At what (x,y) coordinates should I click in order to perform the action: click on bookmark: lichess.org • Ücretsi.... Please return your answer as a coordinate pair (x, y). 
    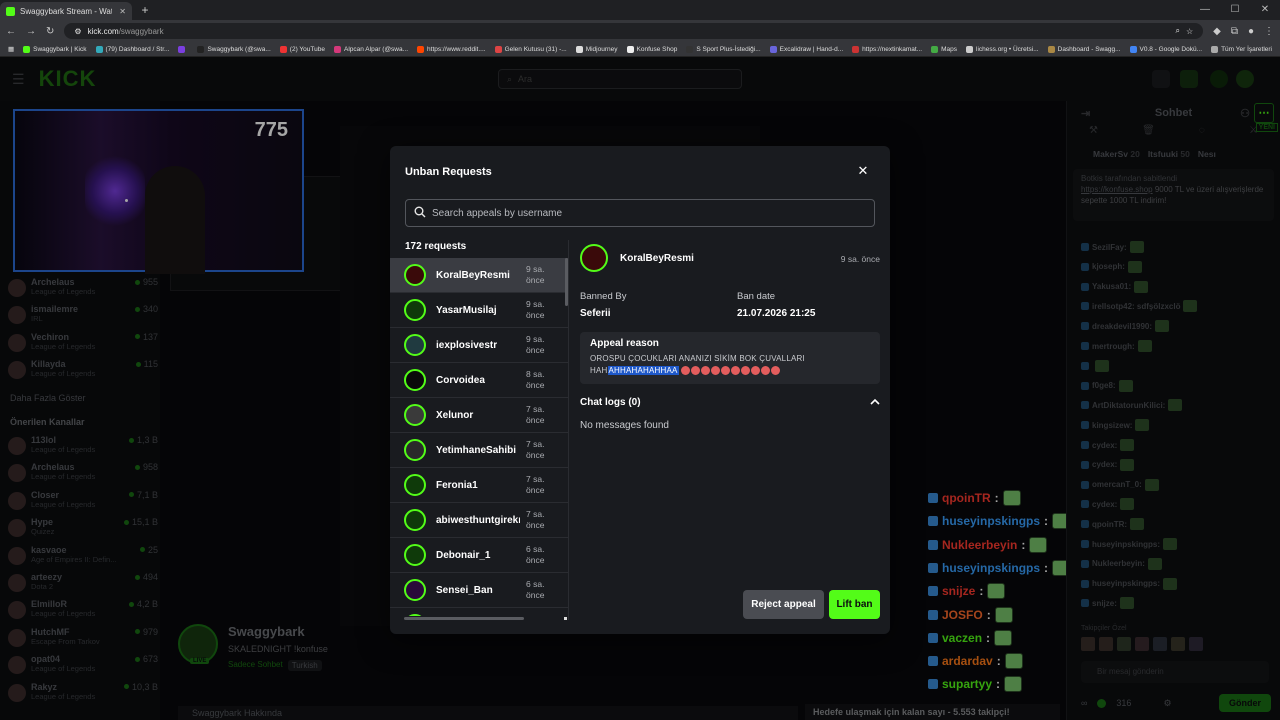
    Looking at the image, I should click on (1002, 49).